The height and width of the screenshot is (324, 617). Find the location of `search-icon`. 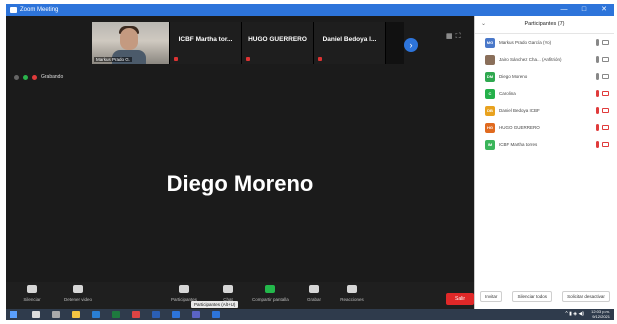

search-icon is located at coordinates (36, 314).